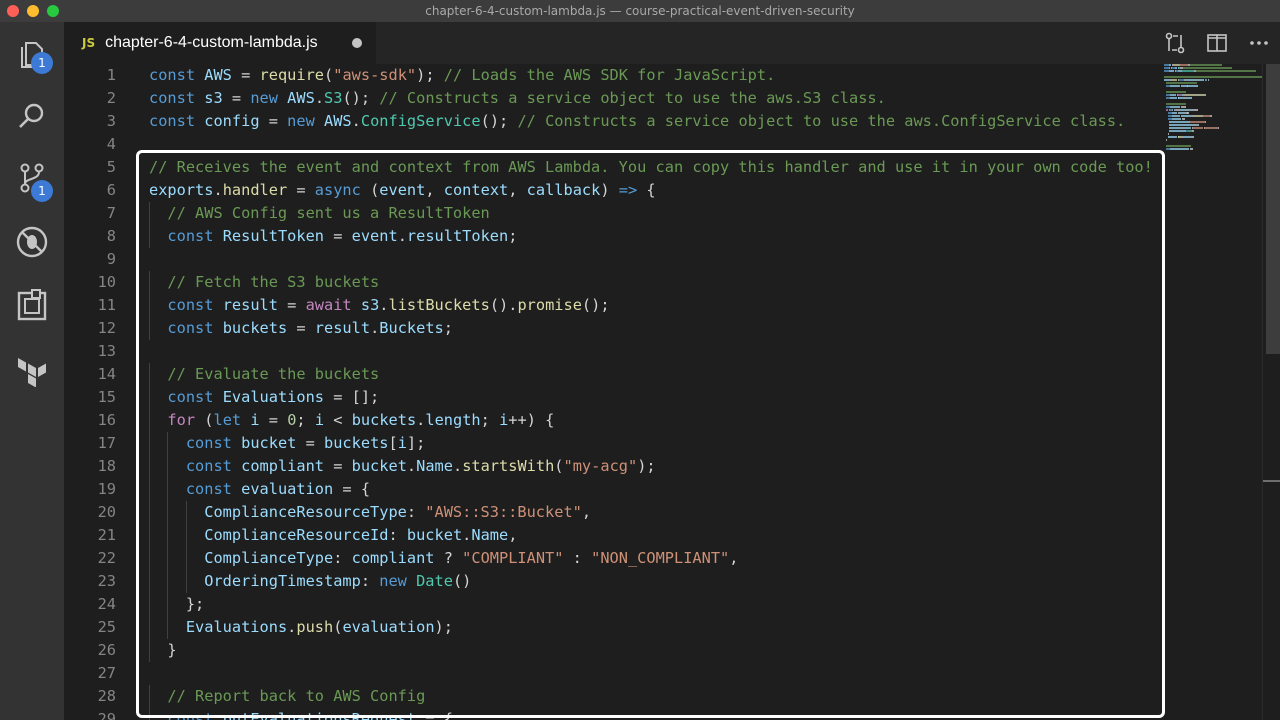 The height and width of the screenshot is (720, 1280). I want to click on code-line: 25 Evaluations.push(evaluation);, so click(662, 627).